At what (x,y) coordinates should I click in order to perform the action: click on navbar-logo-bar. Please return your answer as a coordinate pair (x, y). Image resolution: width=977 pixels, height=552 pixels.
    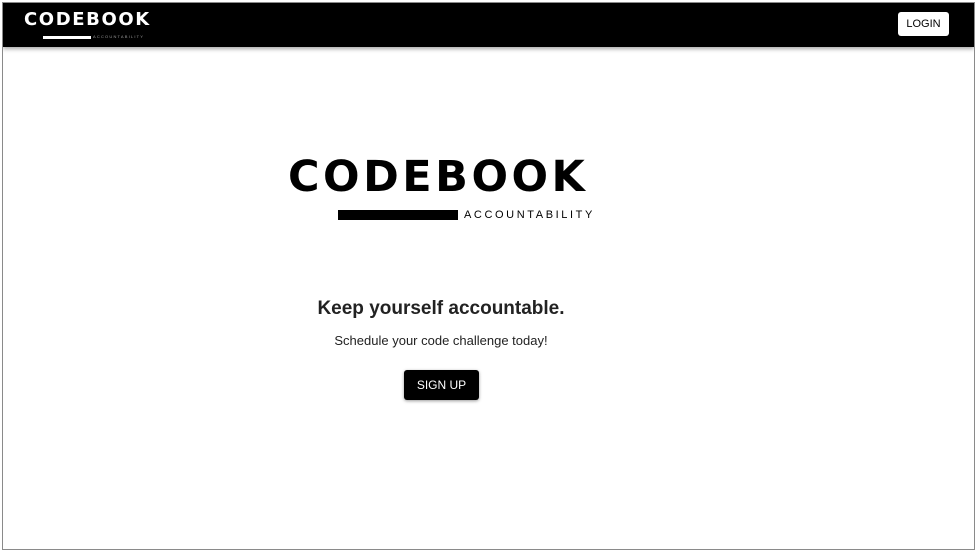
    Looking at the image, I should click on (67, 37).